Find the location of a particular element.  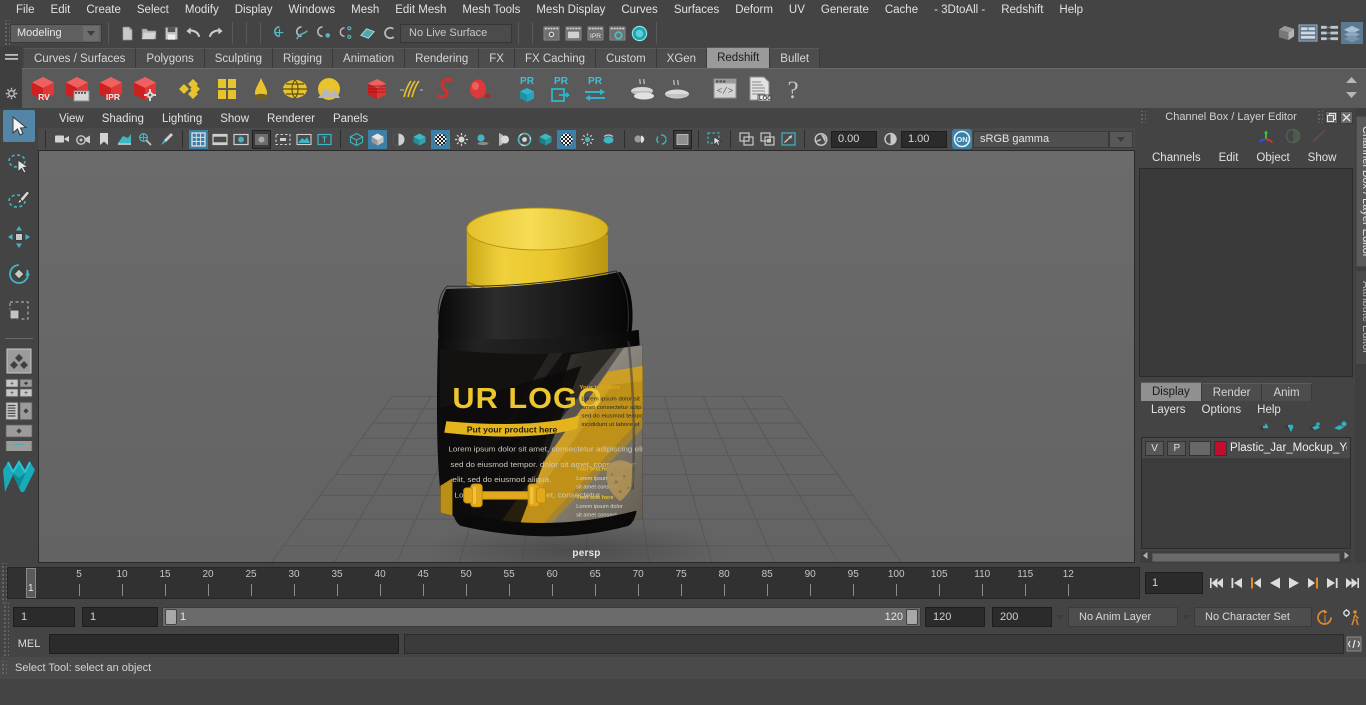

hypergraph-icon is located at coordinates (1286, 33).